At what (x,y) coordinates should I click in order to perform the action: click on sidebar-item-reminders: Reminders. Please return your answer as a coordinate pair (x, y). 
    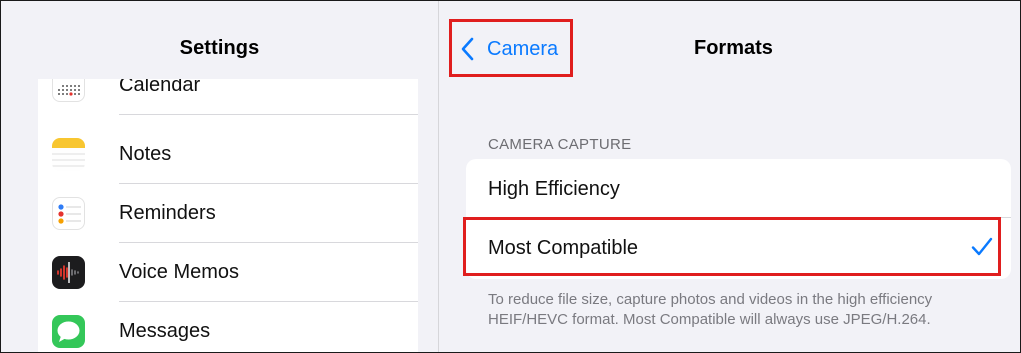
    Looking at the image, I should click on (228, 213).